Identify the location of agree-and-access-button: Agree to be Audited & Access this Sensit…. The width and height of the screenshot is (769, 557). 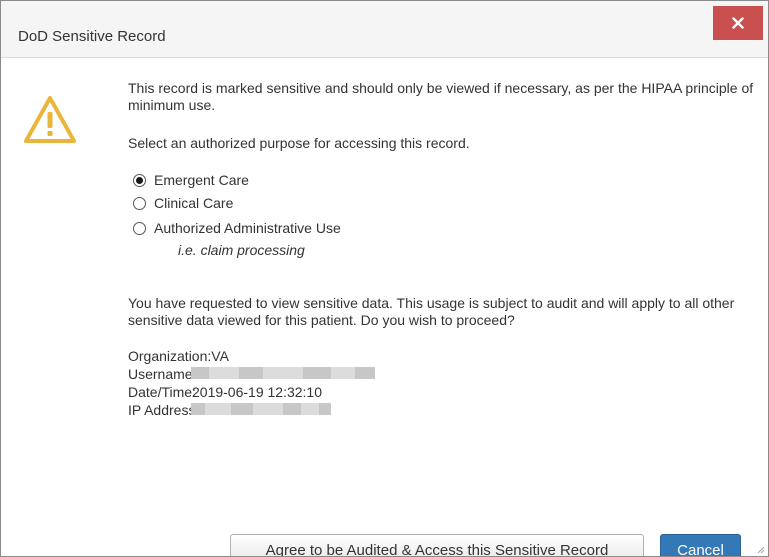
(437, 545).